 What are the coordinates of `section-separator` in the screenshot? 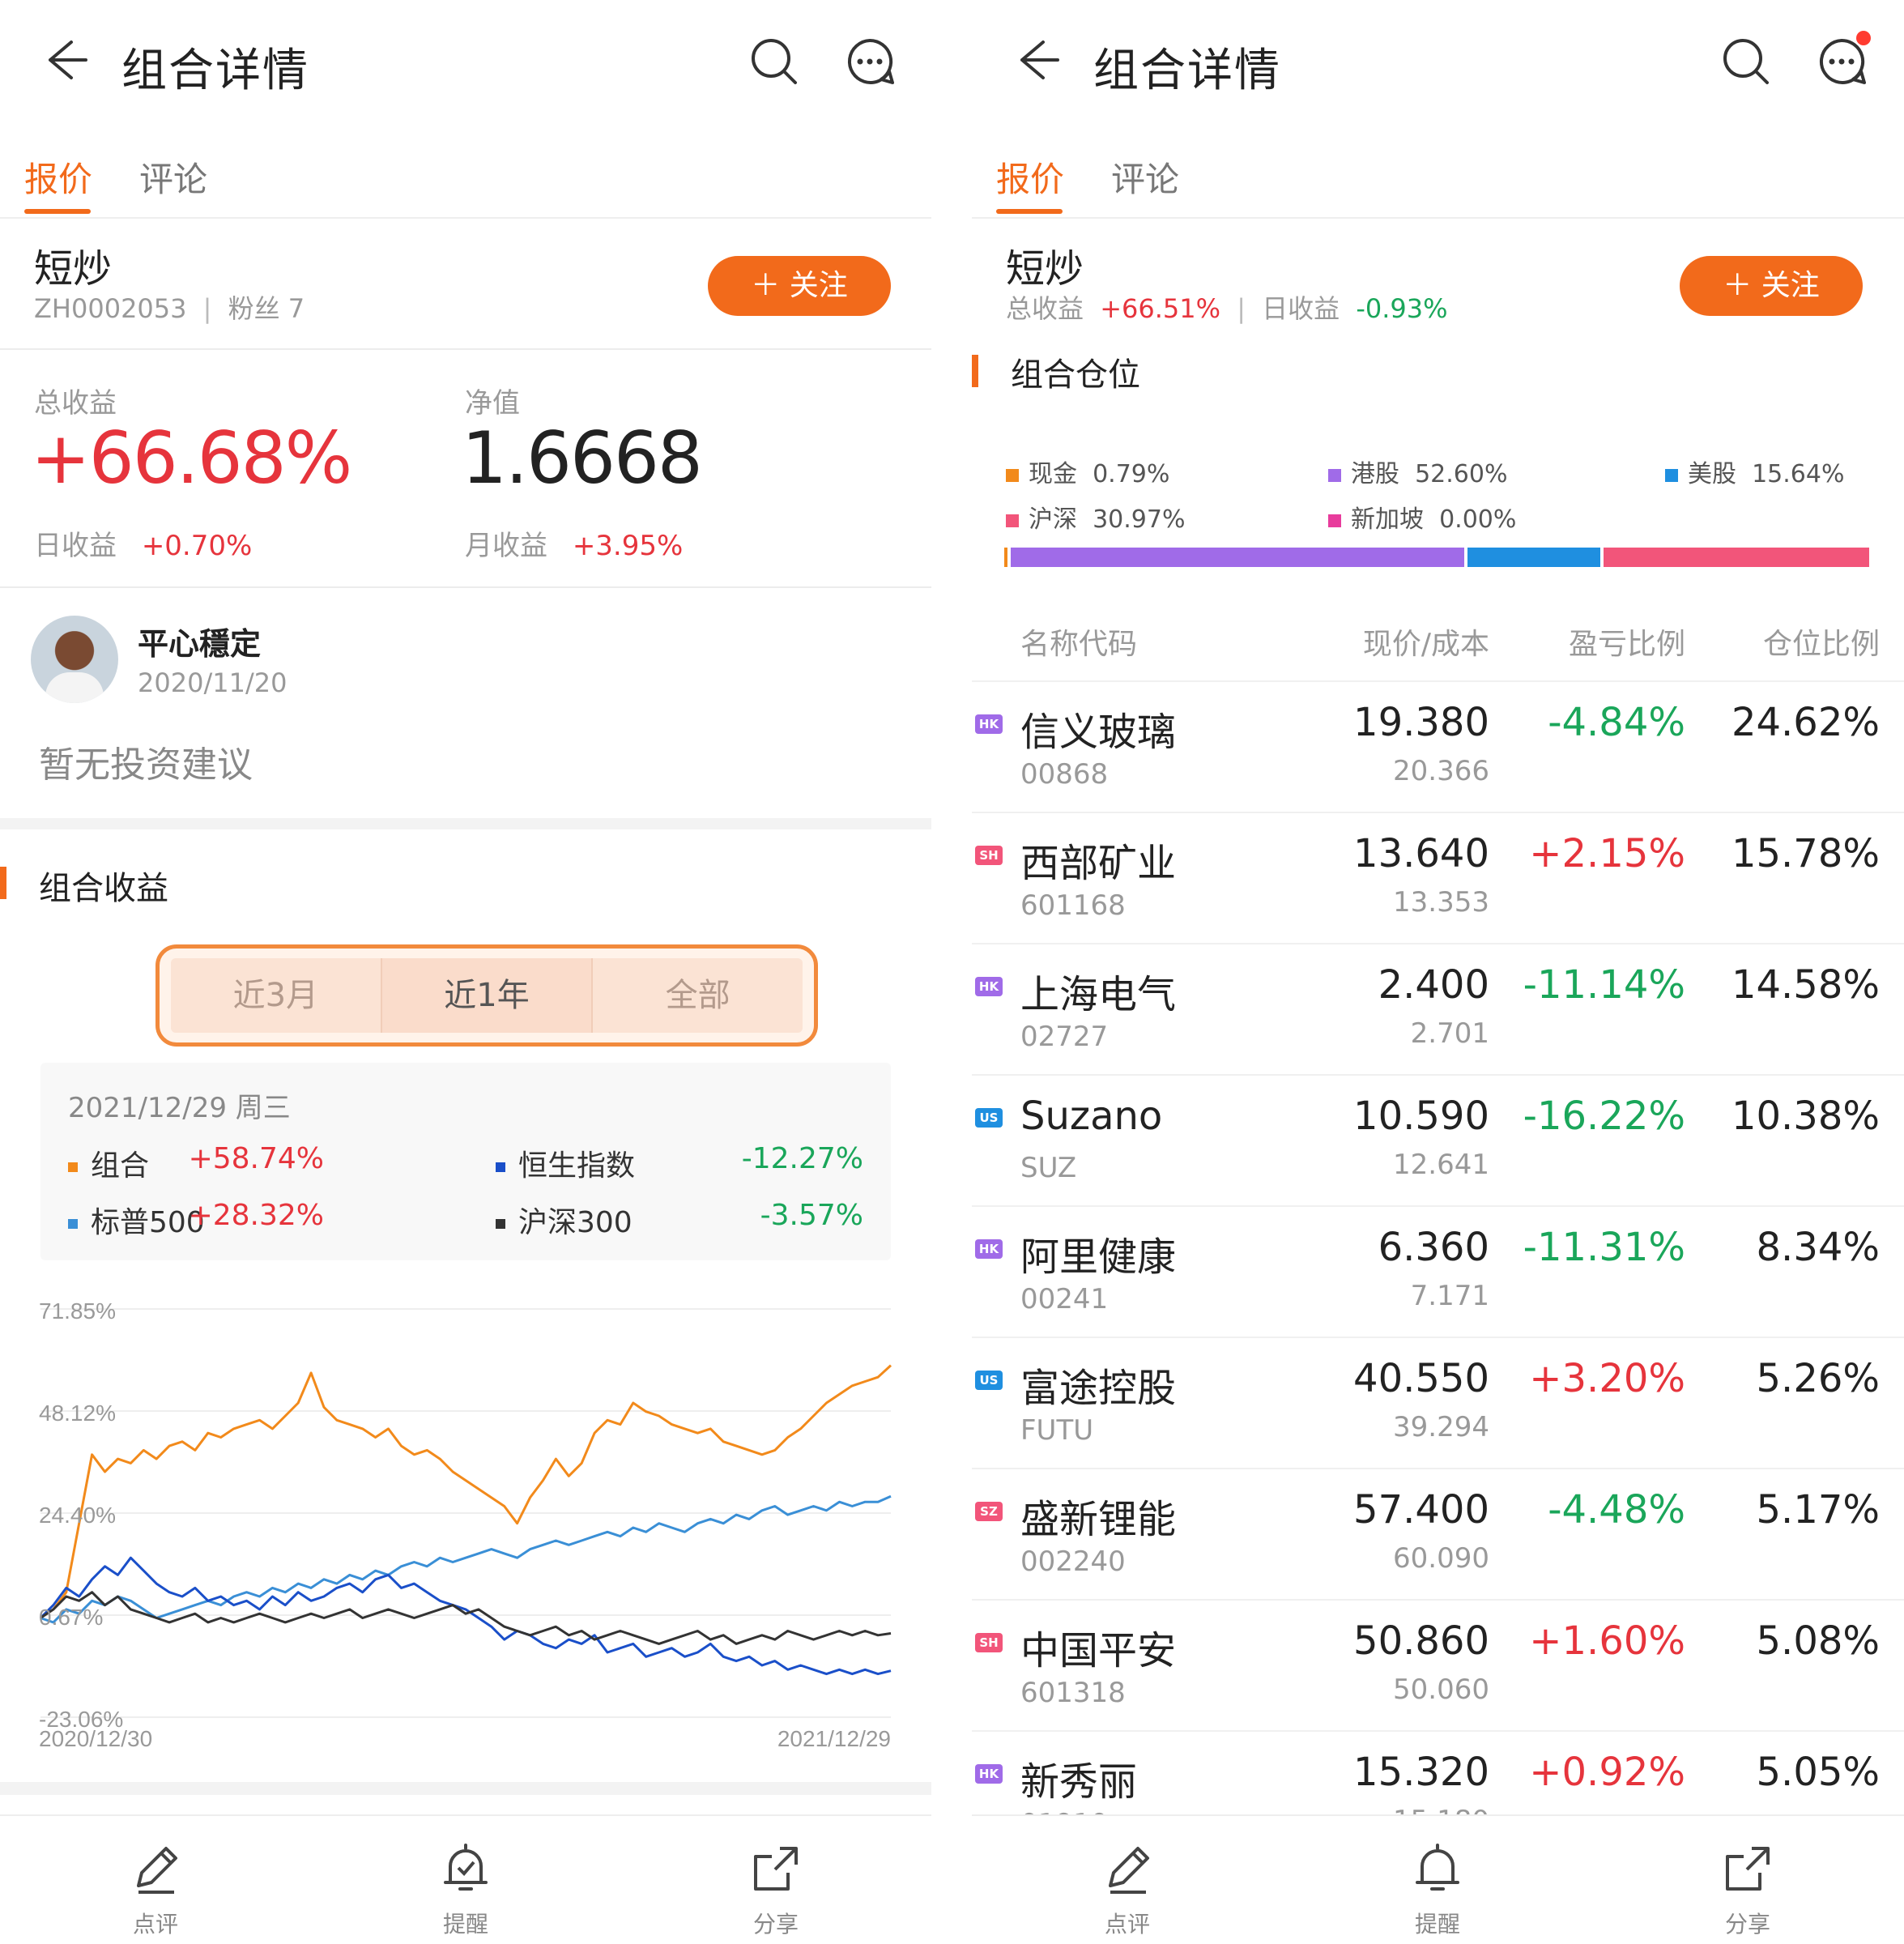 It's located at (466, 823).